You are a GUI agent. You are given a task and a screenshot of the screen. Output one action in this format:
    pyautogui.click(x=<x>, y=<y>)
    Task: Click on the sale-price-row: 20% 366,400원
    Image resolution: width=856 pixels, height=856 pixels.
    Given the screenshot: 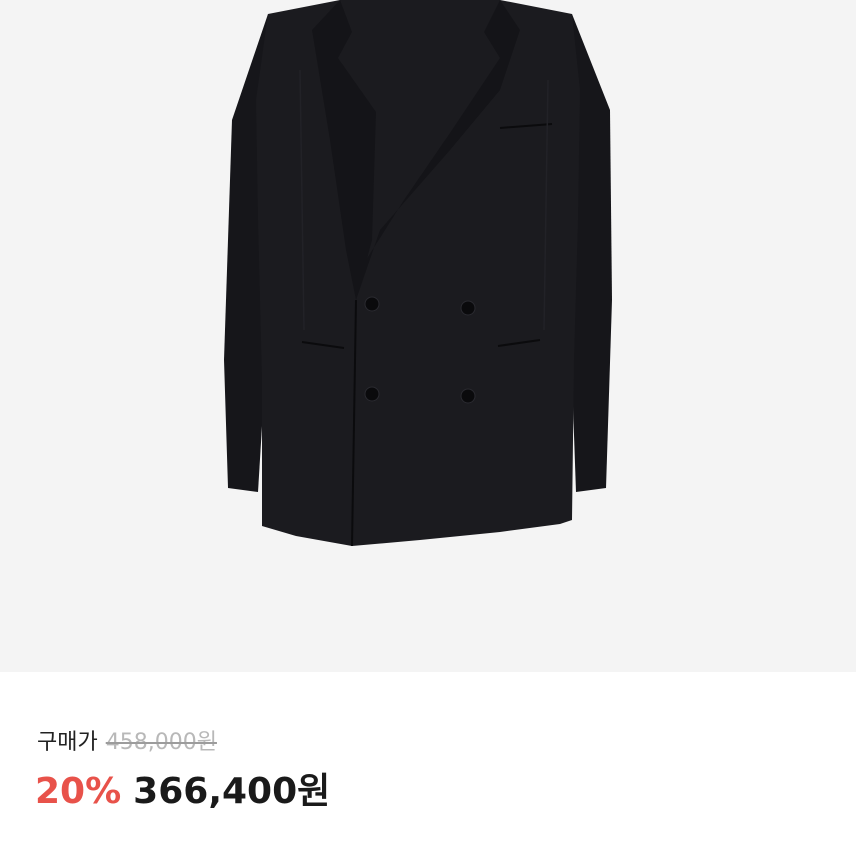 What is the action you would take?
    pyautogui.click(x=182, y=792)
    